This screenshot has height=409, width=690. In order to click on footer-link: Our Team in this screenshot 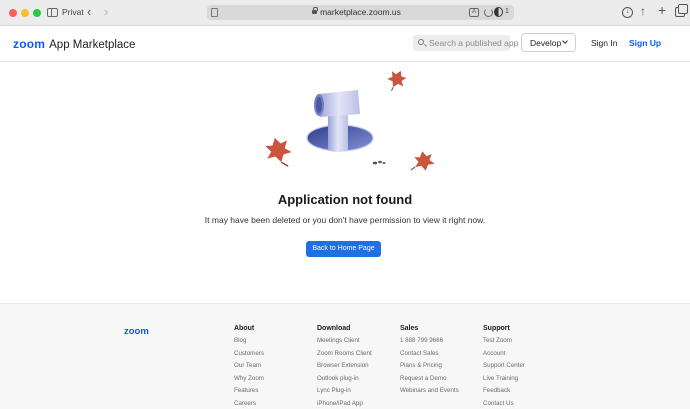, I will do `click(249, 368)`.